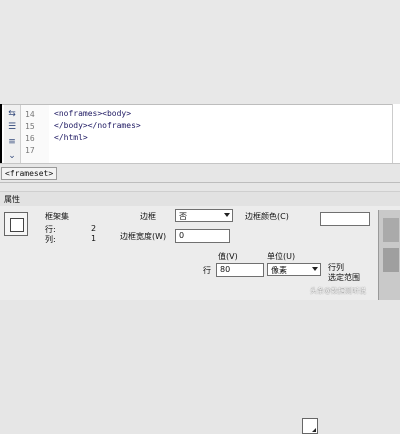 The image size is (400, 434). What do you see at coordinates (310, 426) in the screenshot?
I see `border-color-swatch` at bounding box center [310, 426].